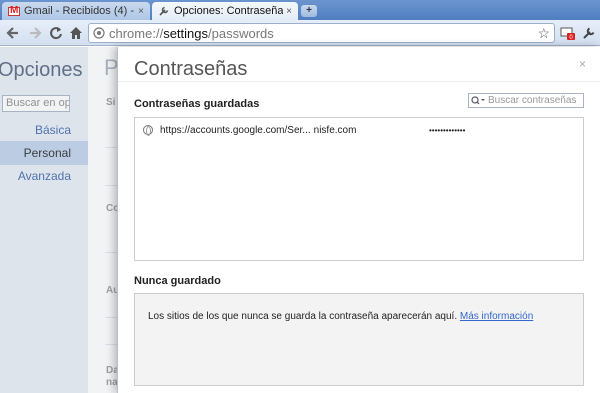 The height and width of the screenshot is (393, 600). Describe the element at coordinates (241, 33) in the screenshot. I see `url-path: /passwords` at that location.